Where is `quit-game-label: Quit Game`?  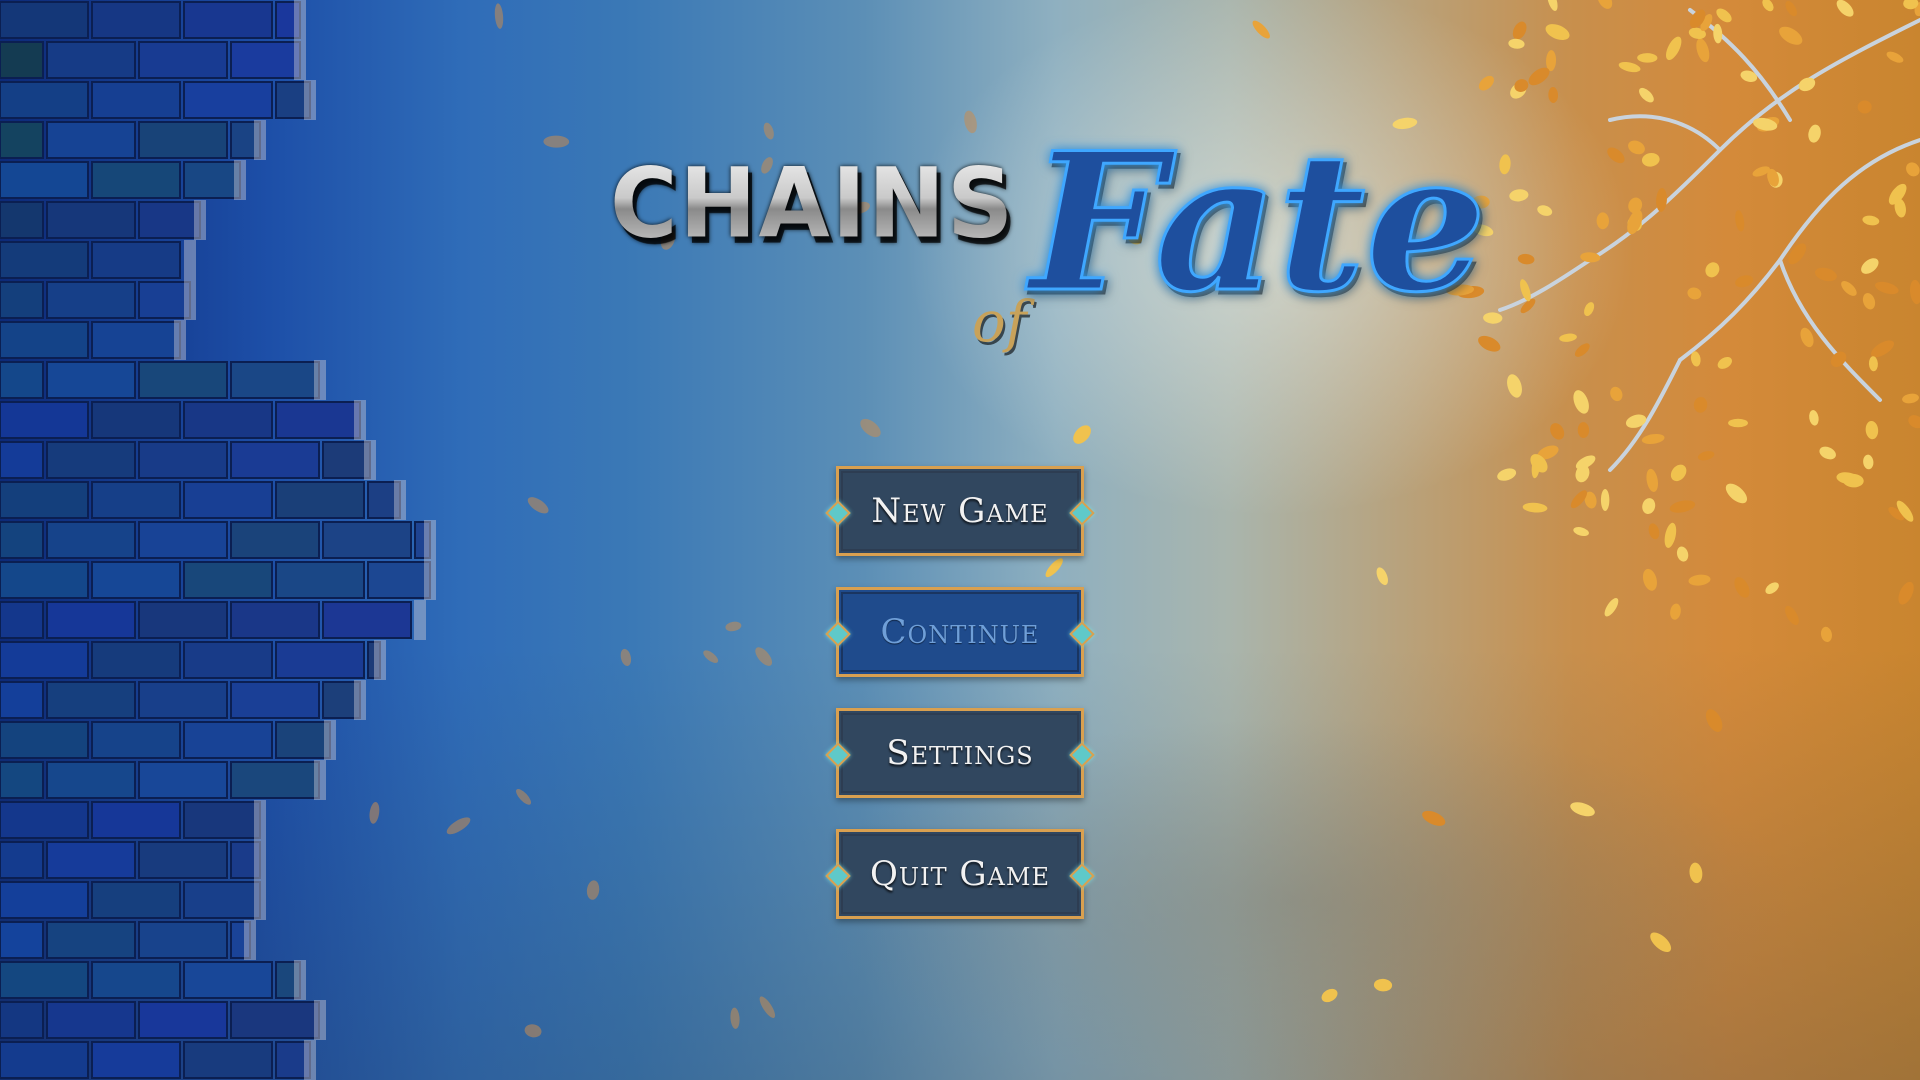
quit-game-label: Quit Game is located at coordinates (960, 874).